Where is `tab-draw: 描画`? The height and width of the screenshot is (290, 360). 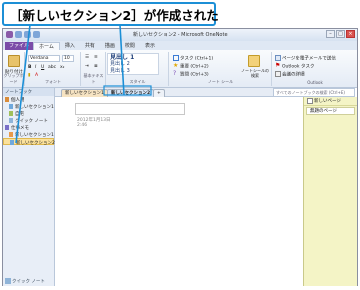 tab-draw: 描画 is located at coordinates (110, 46).